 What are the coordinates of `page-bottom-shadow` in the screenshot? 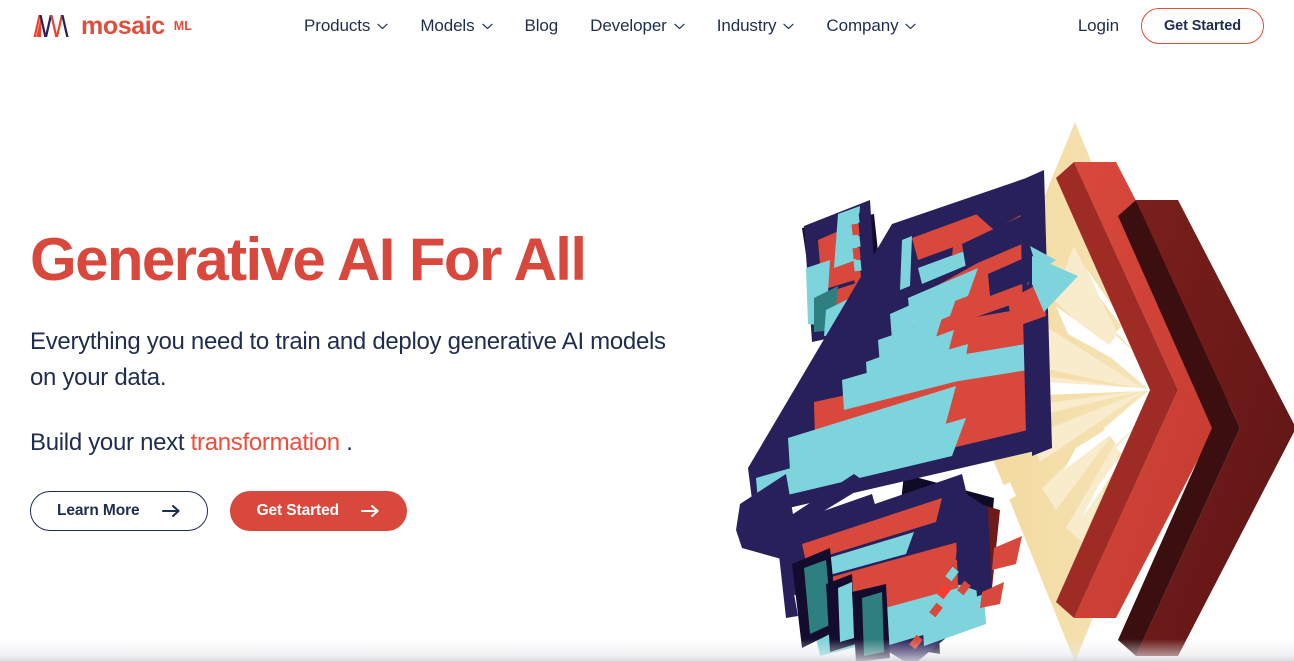 It's located at (647, 650).